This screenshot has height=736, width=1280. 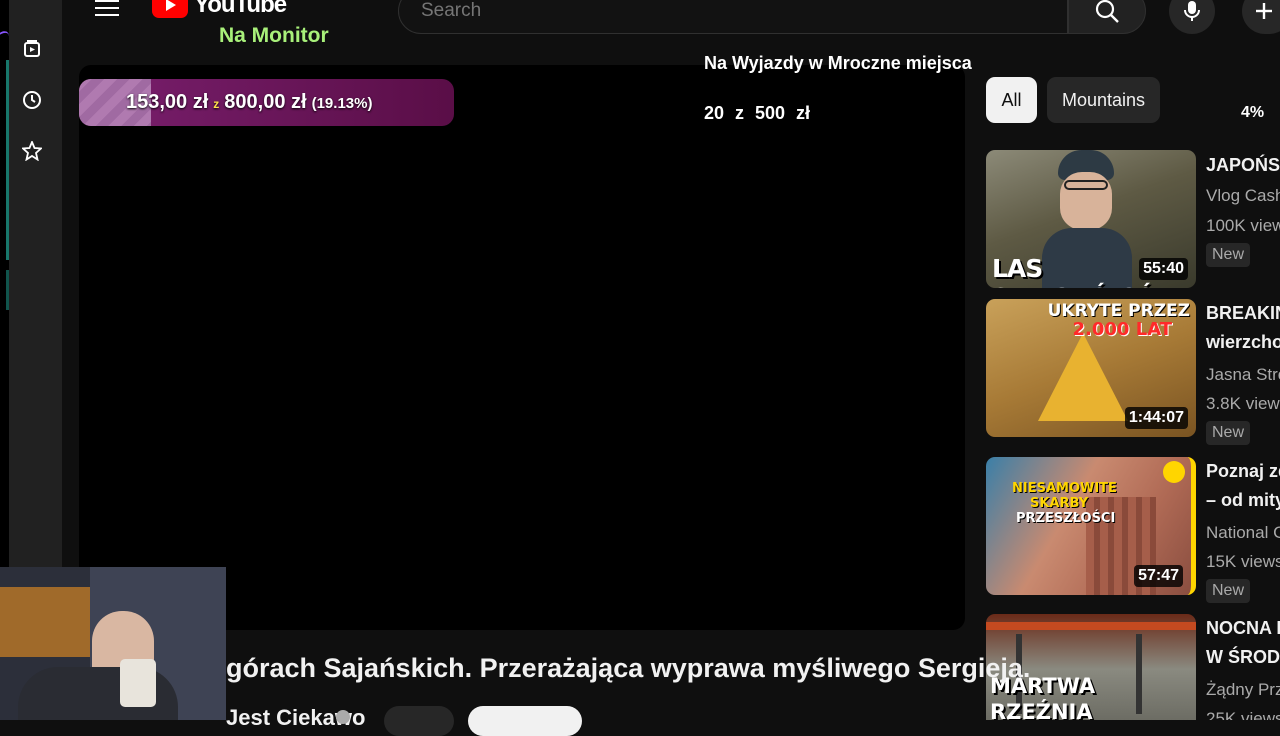 What do you see at coordinates (50, 622) in the screenshot?
I see `cabinet-shape` at bounding box center [50, 622].